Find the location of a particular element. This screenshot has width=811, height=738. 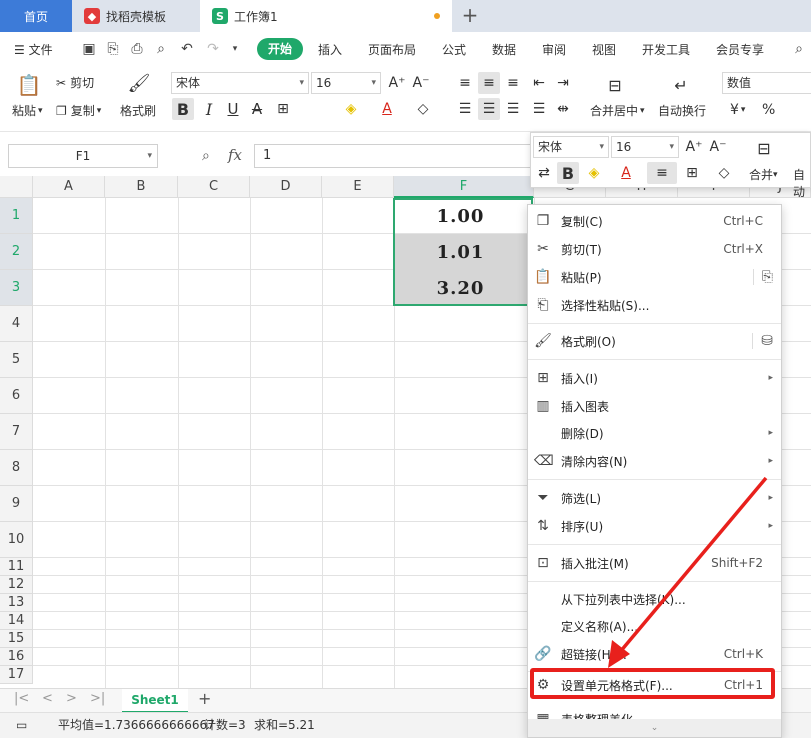

print-icon: ⎙ is located at coordinates (137, 49).